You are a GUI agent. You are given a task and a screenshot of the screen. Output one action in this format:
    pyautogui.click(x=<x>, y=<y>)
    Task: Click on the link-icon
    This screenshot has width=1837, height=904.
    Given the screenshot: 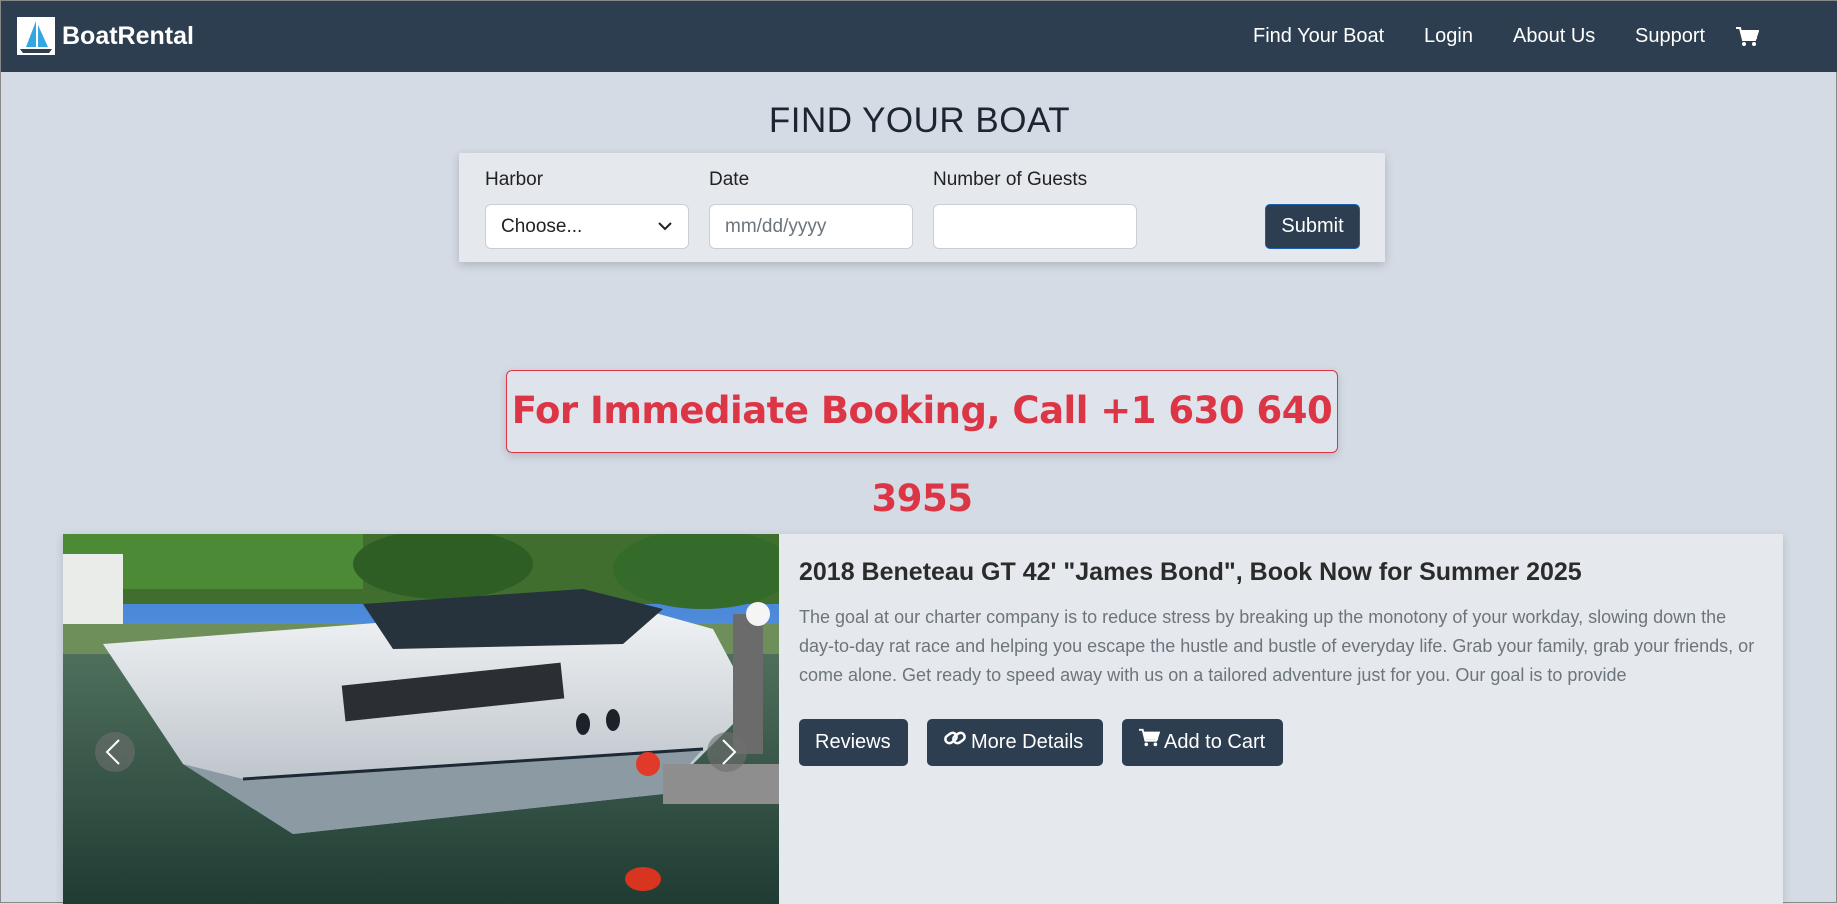 What is the action you would take?
    pyautogui.click(x=955, y=742)
    